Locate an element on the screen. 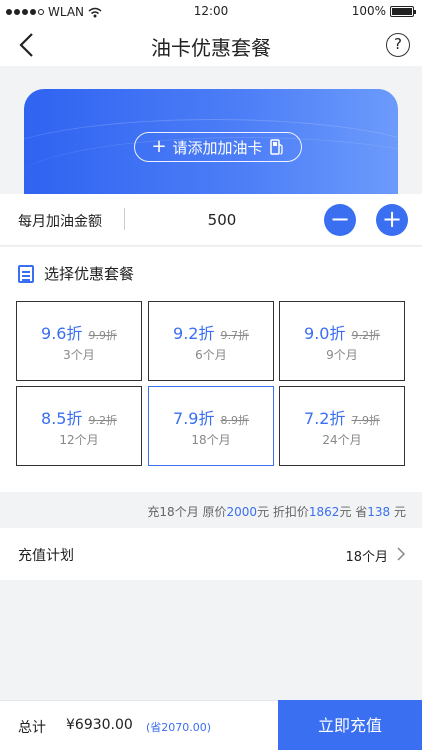  plan-original: 9.7折 is located at coordinates (234, 335).